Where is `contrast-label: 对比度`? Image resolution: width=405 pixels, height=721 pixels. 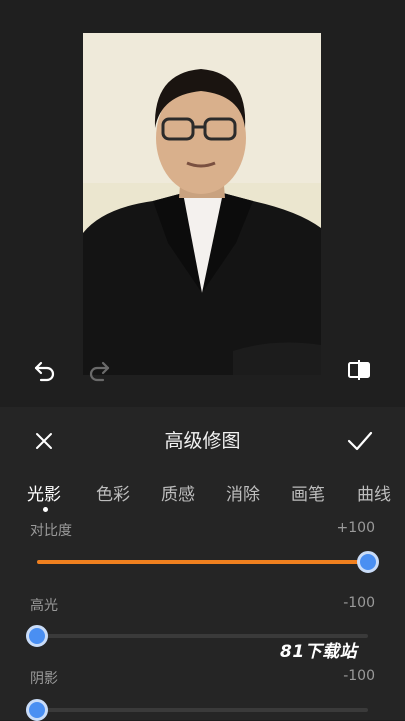 contrast-label: 对比度 is located at coordinates (51, 531).